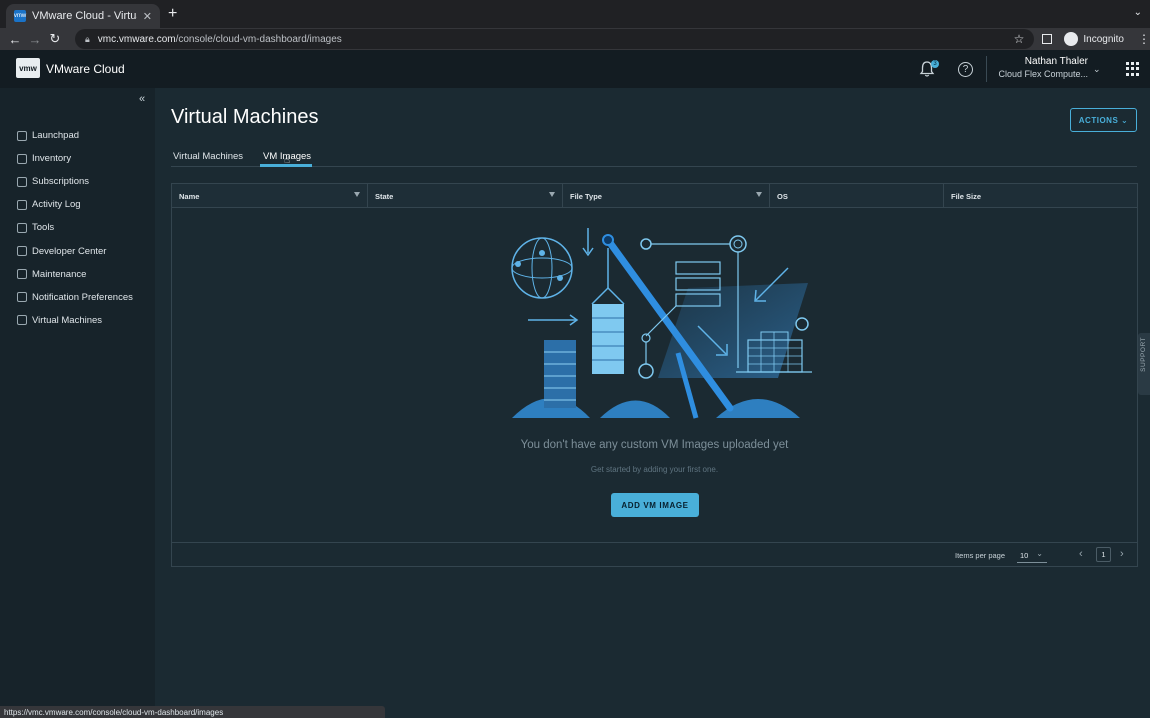 Image resolution: width=1150 pixels, height=718 pixels. Describe the element at coordinates (1024, 555) in the screenshot. I see `items-per-page-value: 10` at that location.